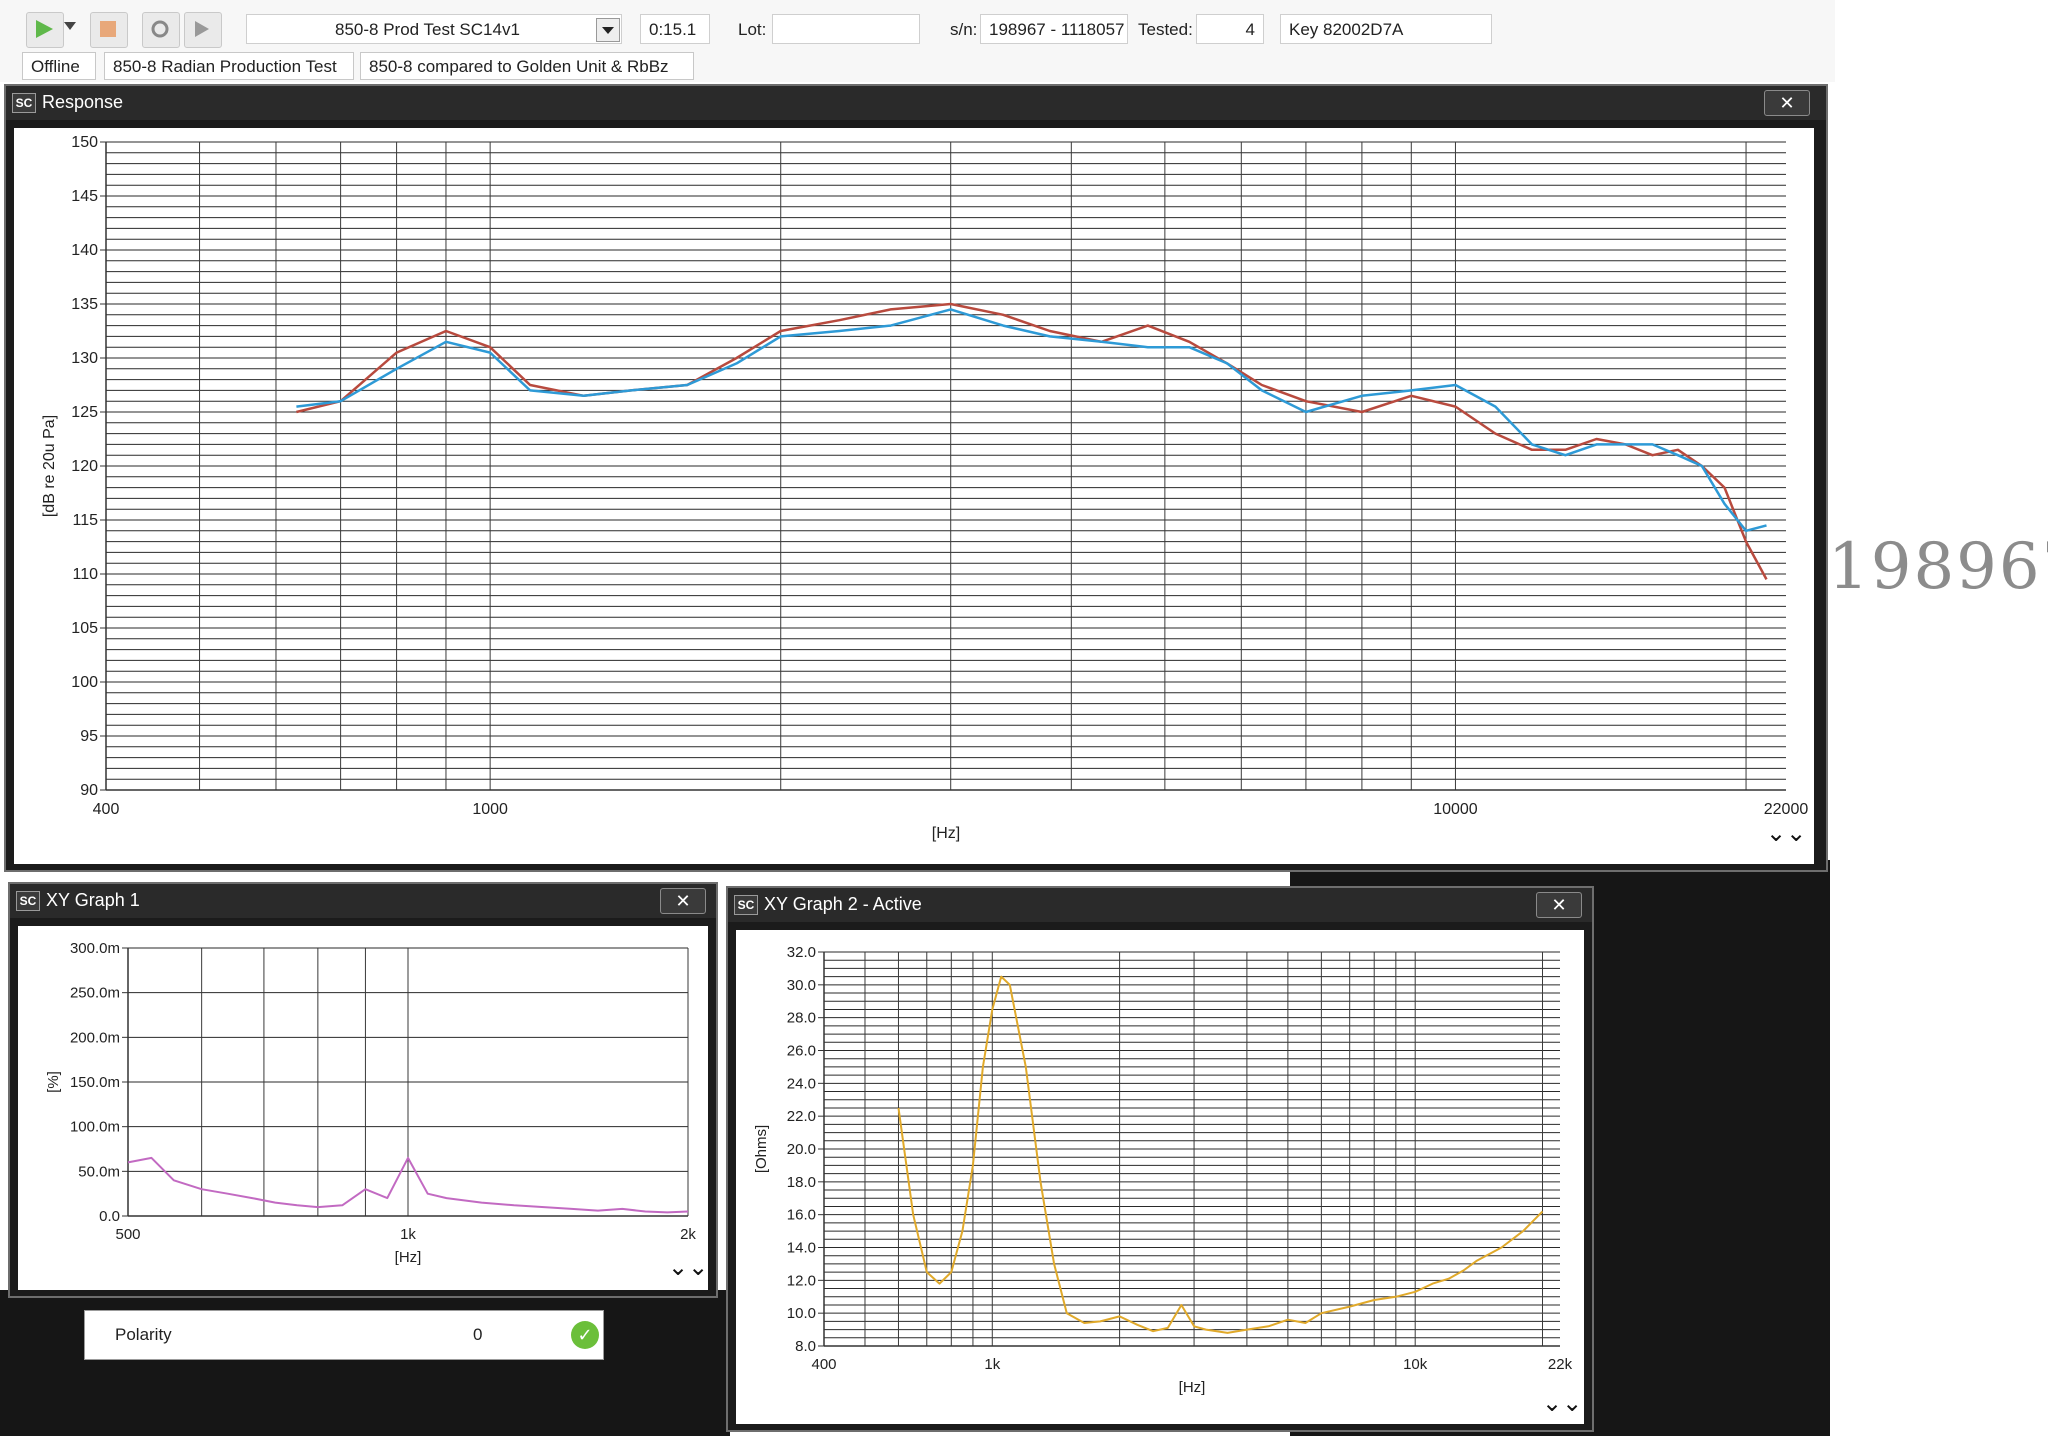 The height and width of the screenshot is (1436, 2048). I want to click on xy-graph-2-titlebar: SC XY Graph 2 - Active ✕, so click(1160, 905).